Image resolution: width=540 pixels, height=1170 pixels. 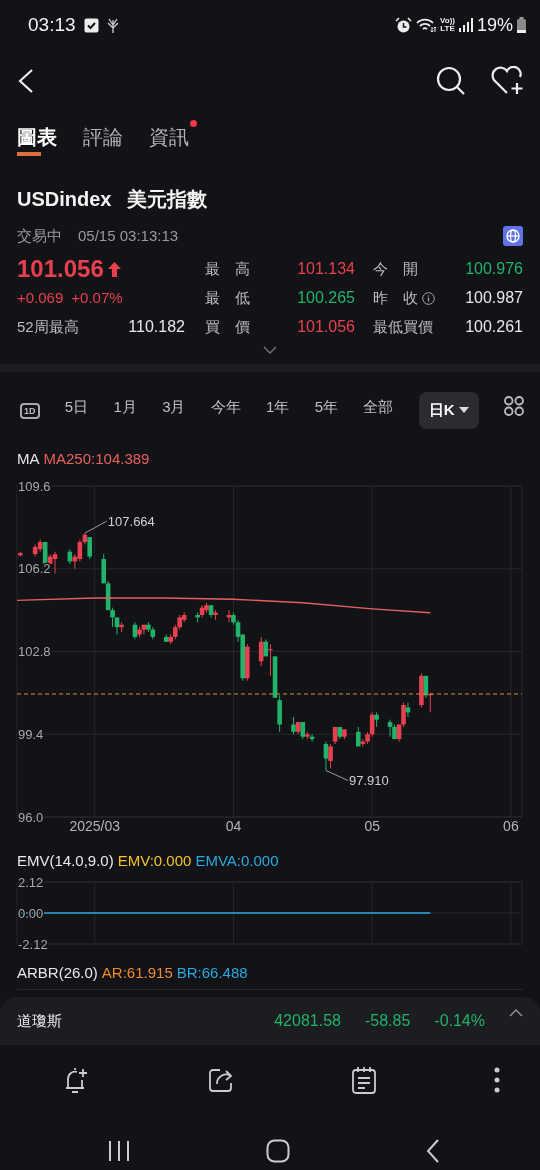 What do you see at coordinates (57, 973) in the screenshot?
I see `indicator-name: ARBR(26.0)` at bounding box center [57, 973].